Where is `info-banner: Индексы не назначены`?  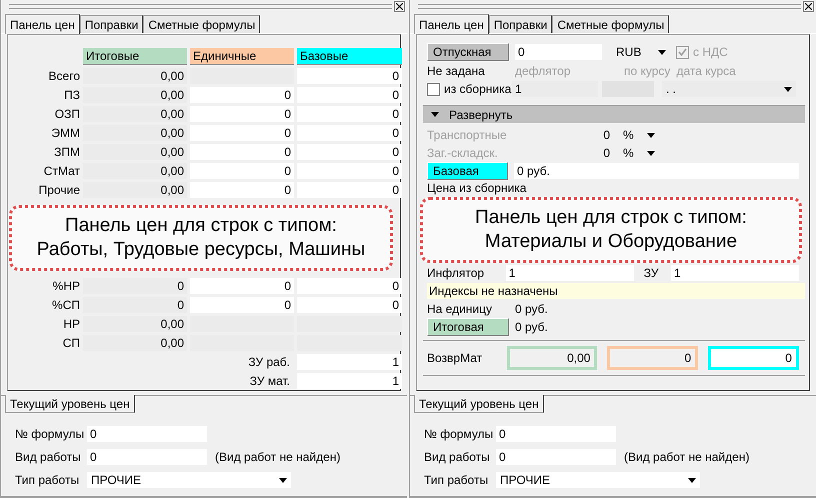
info-banner: Индексы не назначены is located at coordinates (616, 291).